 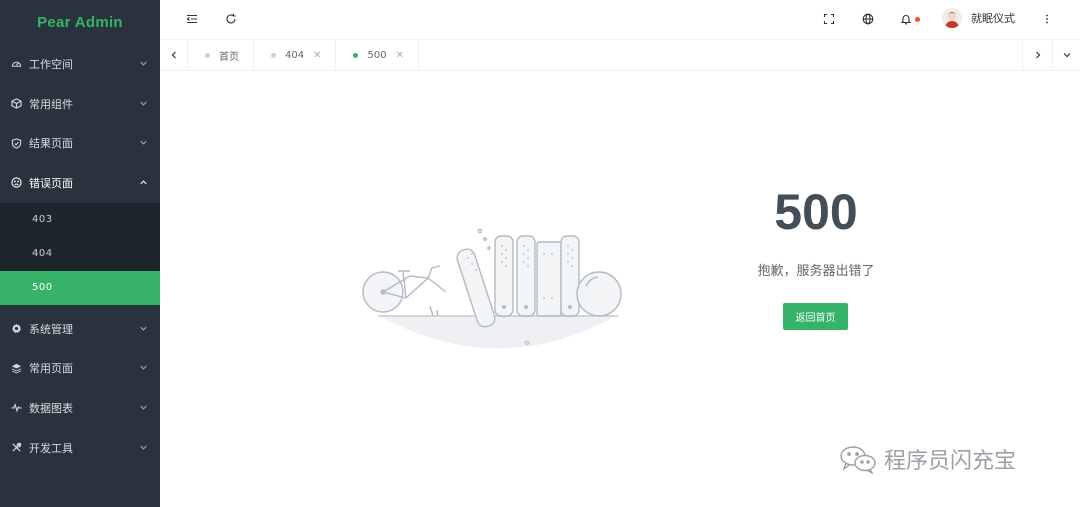 I want to click on error-illustration, so click(x=492, y=288).